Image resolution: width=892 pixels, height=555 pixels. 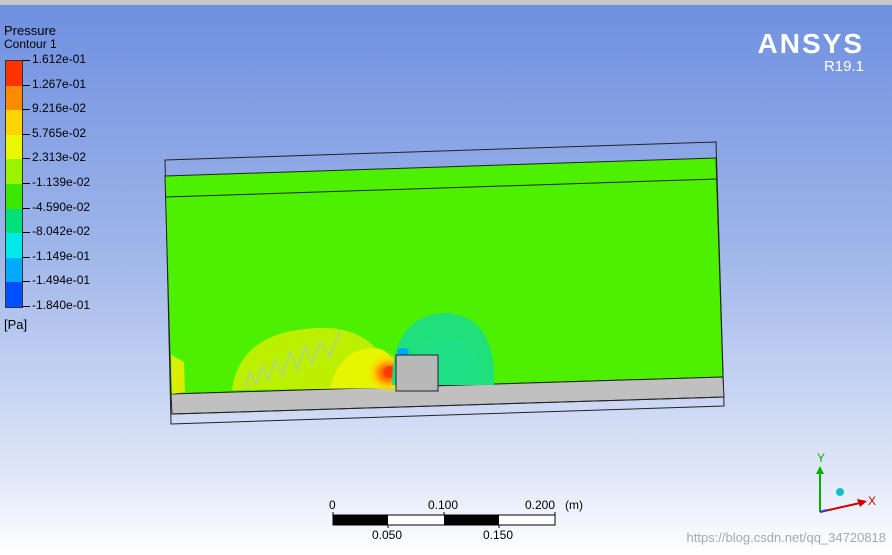 What do you see at coordinates (786, 537) in the screenshot?
I see `watermark: https://blog.csdn.net/qq_34720818` at bounding box center [786, 537].